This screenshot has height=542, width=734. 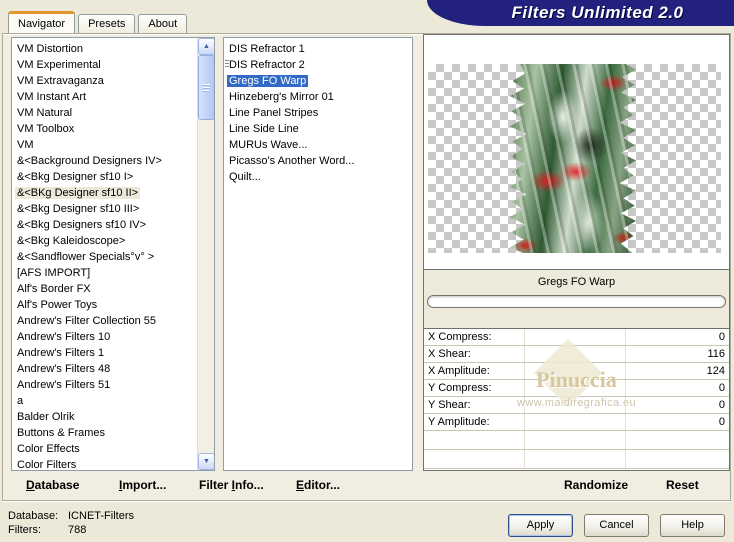 I want to click on category-item: &<Sandflower Specials°v° >, so click(x=114, y=257).